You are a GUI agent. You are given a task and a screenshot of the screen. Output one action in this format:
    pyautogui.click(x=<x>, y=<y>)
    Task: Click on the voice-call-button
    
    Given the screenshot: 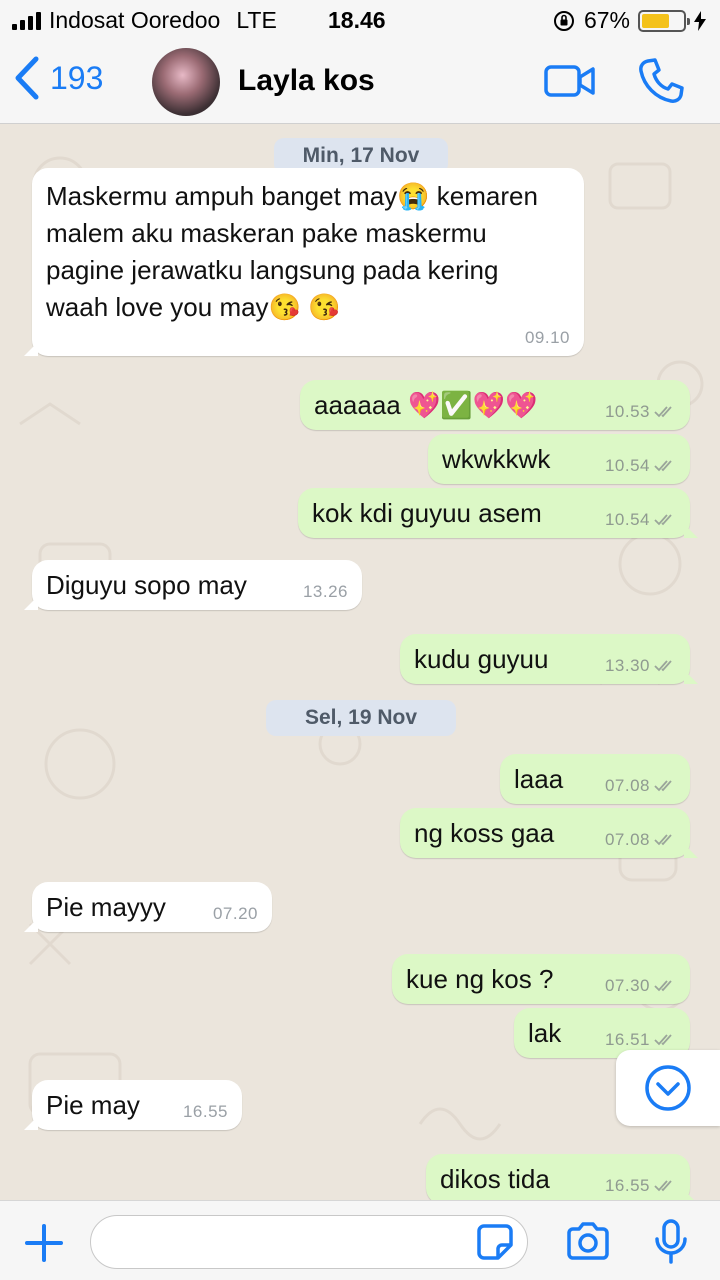 What is the action you would take?
    pyautogui.click(x=661, y=83)
    